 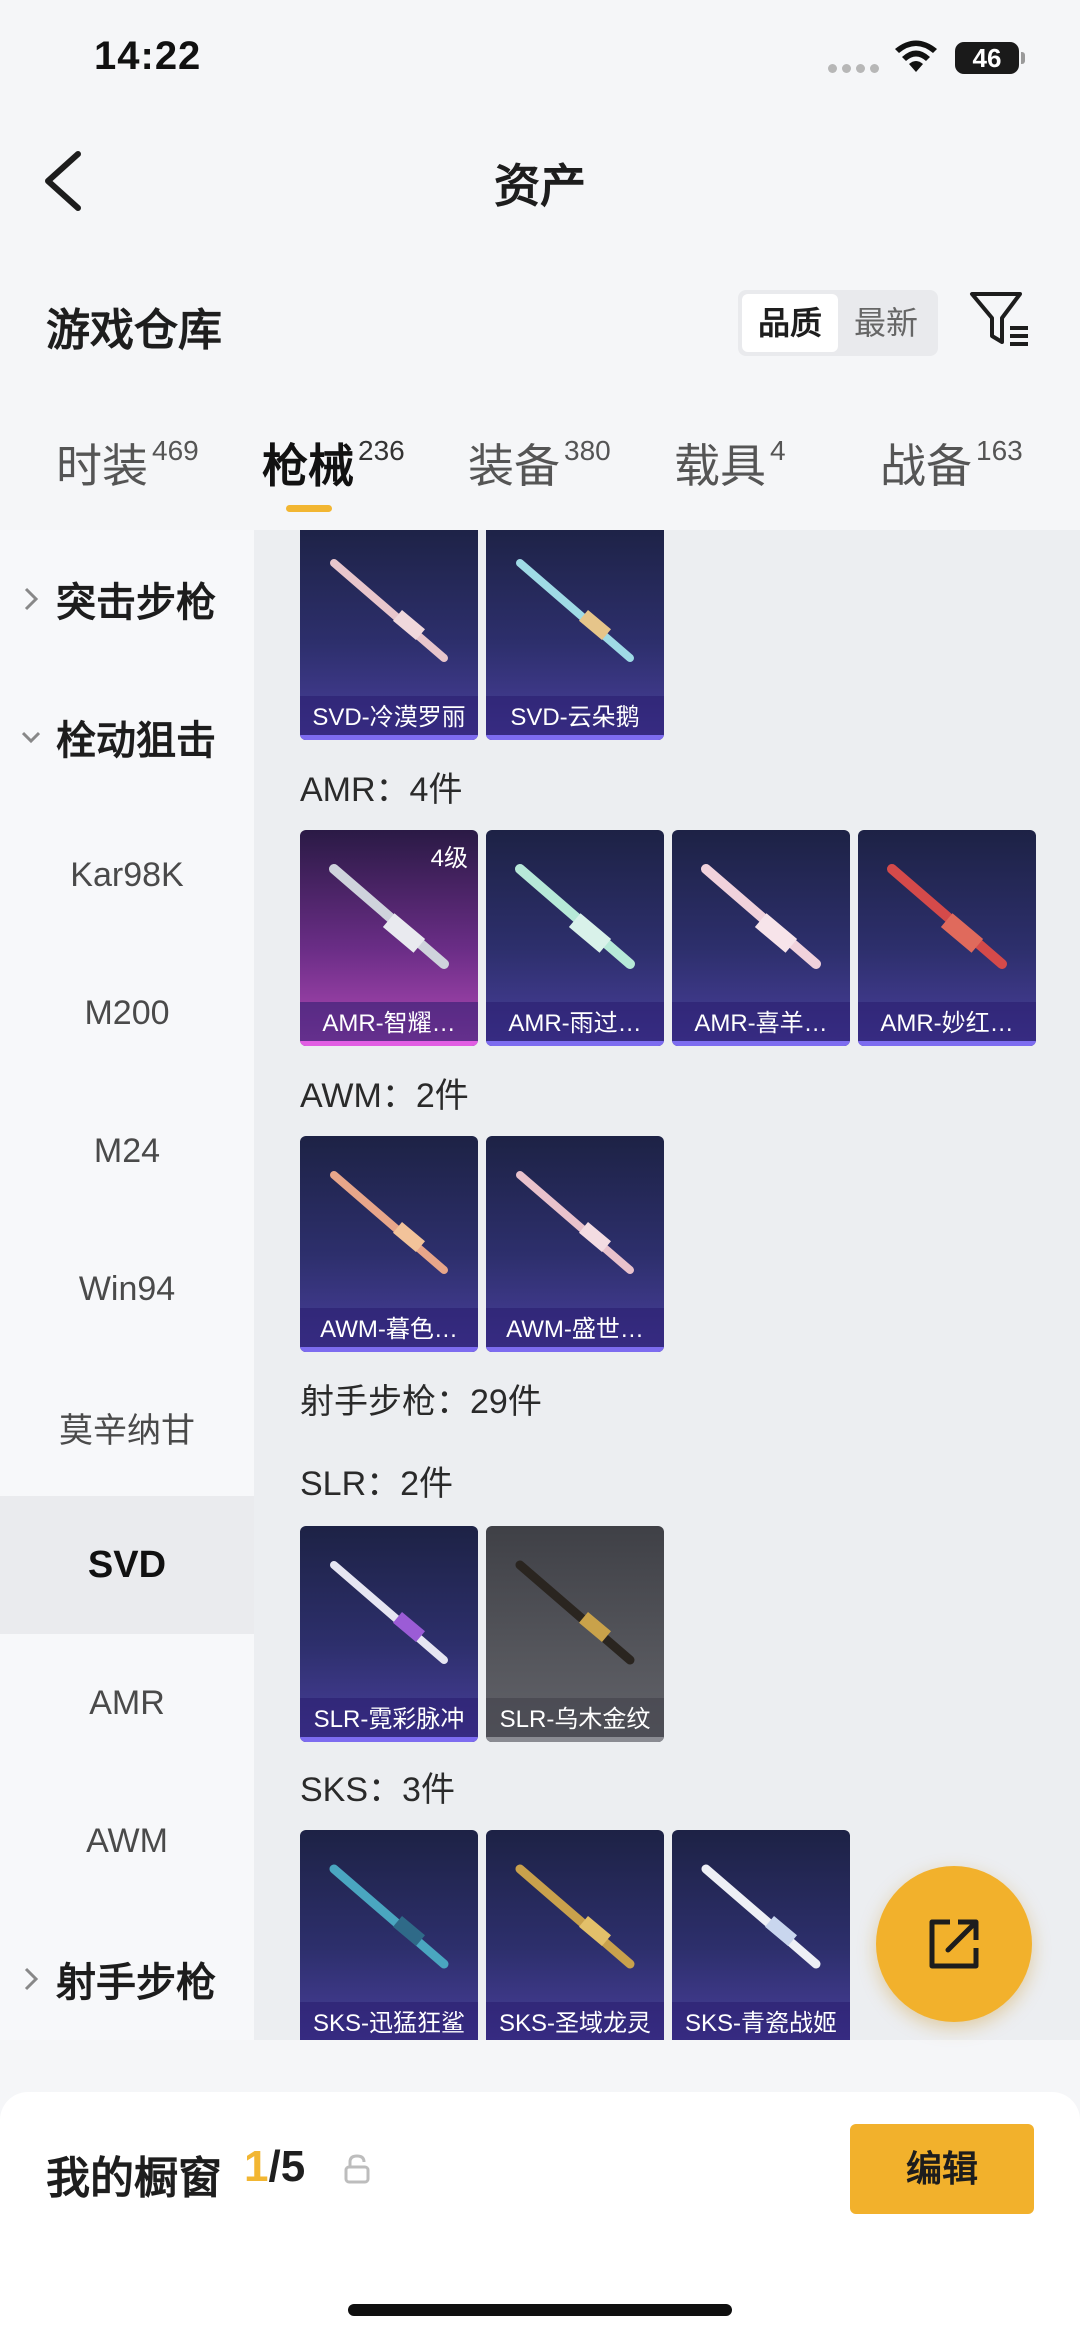 I want to click on weapon-card: SKS-迅猛狂鲨, so click(x=389, y=1935).